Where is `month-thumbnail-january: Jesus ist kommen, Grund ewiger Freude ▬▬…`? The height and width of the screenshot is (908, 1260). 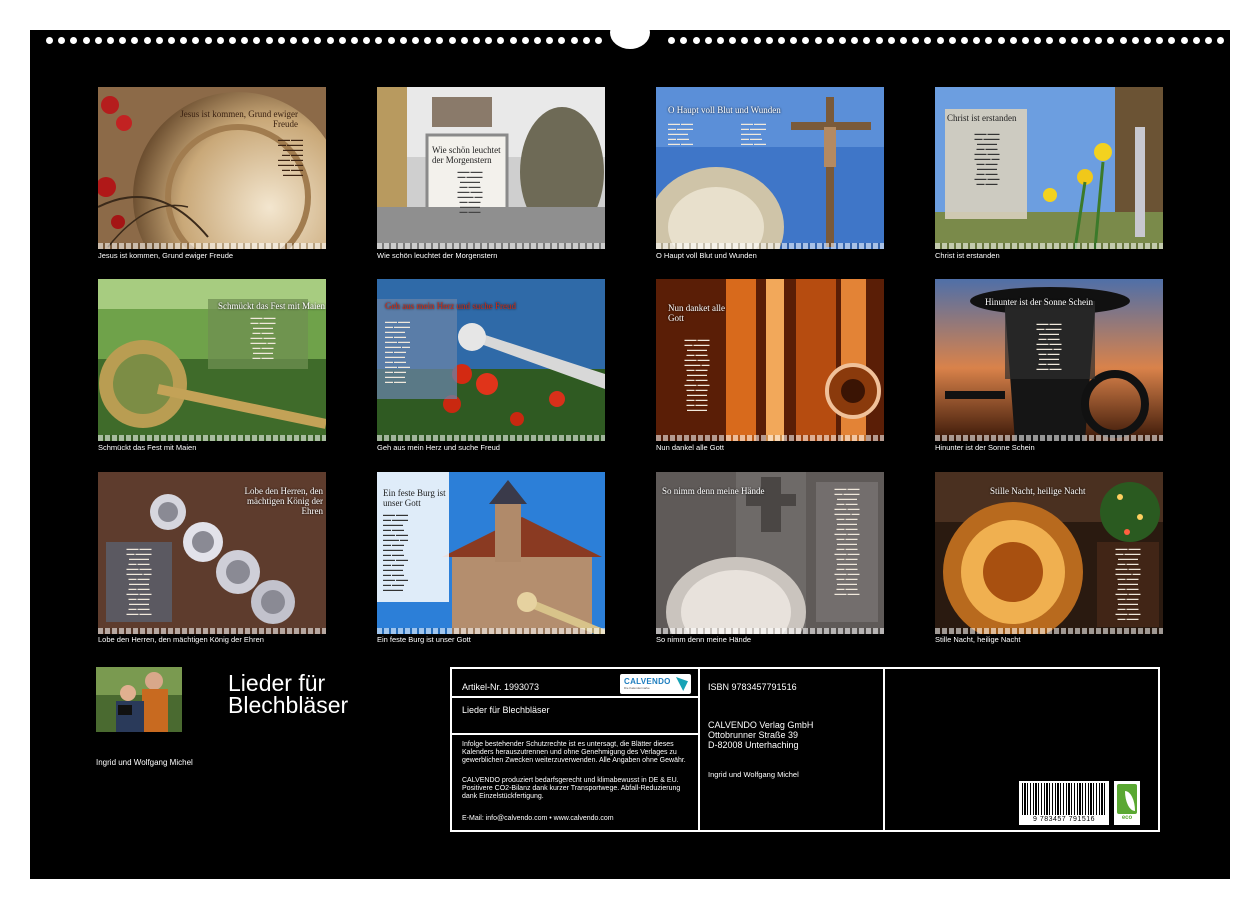 month-thumbnail-january: Jesus ist kommen, Grund ewiger Freude ▬▬… is located at coordinates (212, 168).